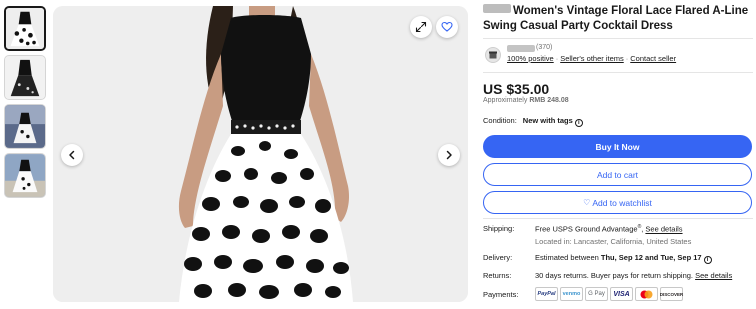 The height and width of the screenshot is (309, 756). I want to click on registered-mark: ®, so click(639, 227).